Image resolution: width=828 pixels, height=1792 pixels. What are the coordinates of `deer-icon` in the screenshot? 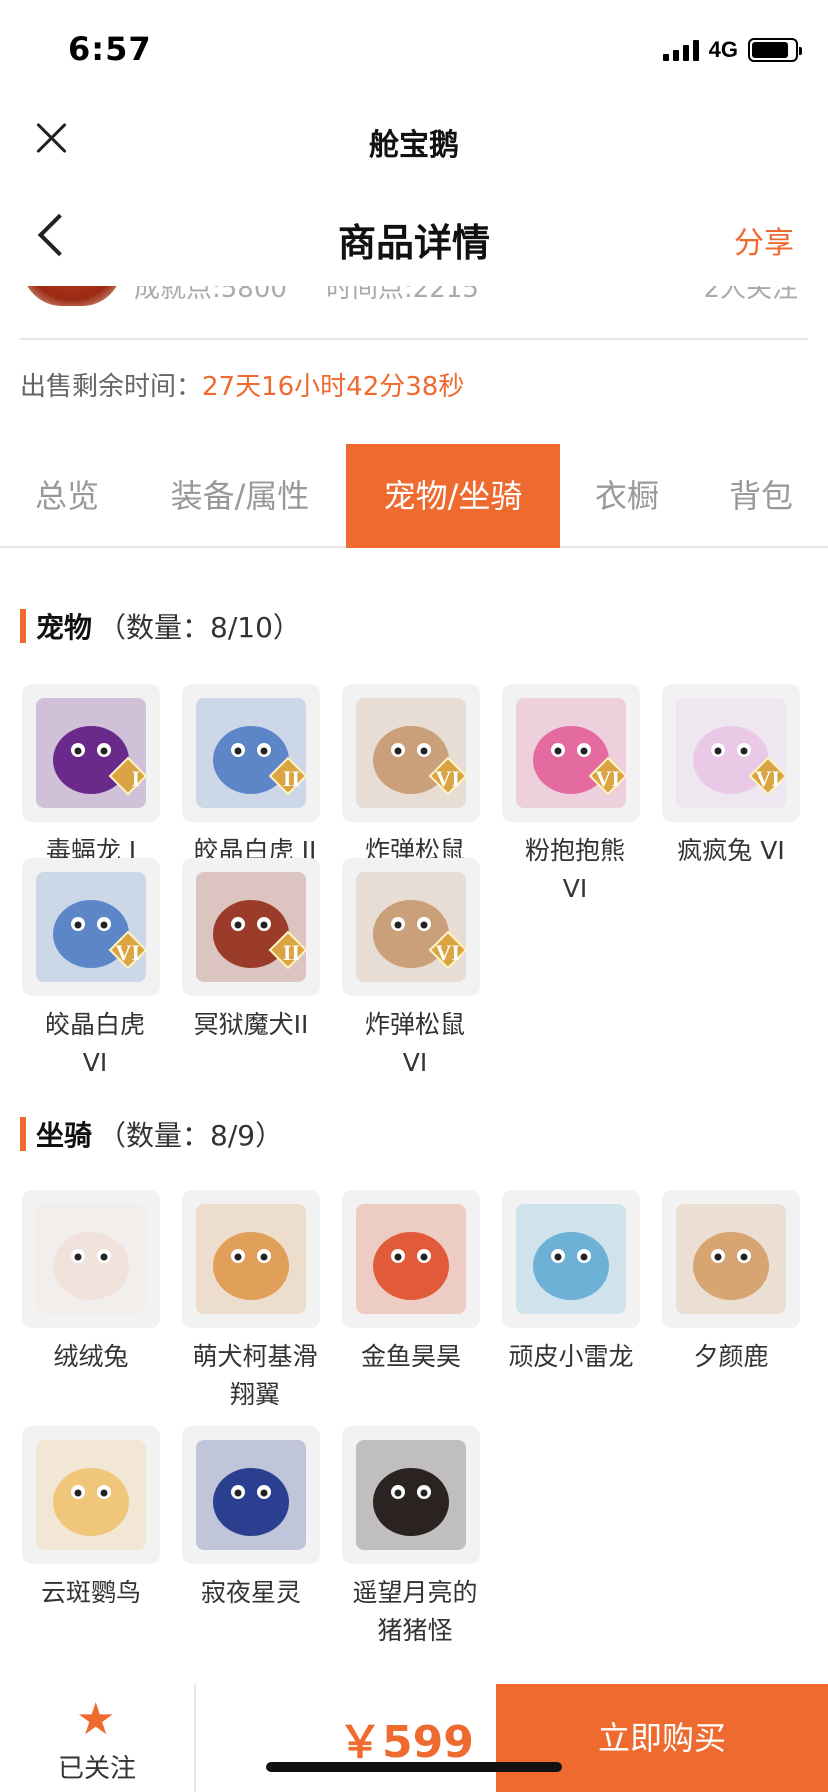 It's located at (731, 1259).